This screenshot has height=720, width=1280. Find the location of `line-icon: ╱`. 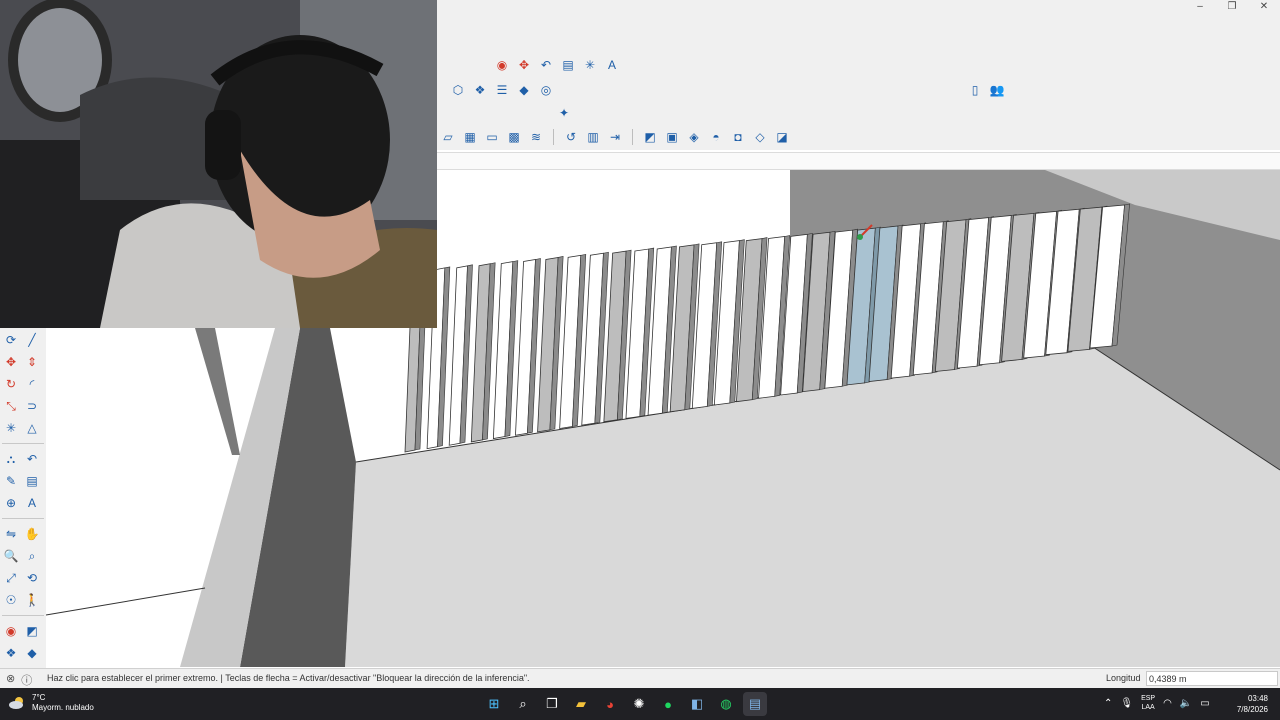

line-icon: ╱ is located at coordinates (32, 340).